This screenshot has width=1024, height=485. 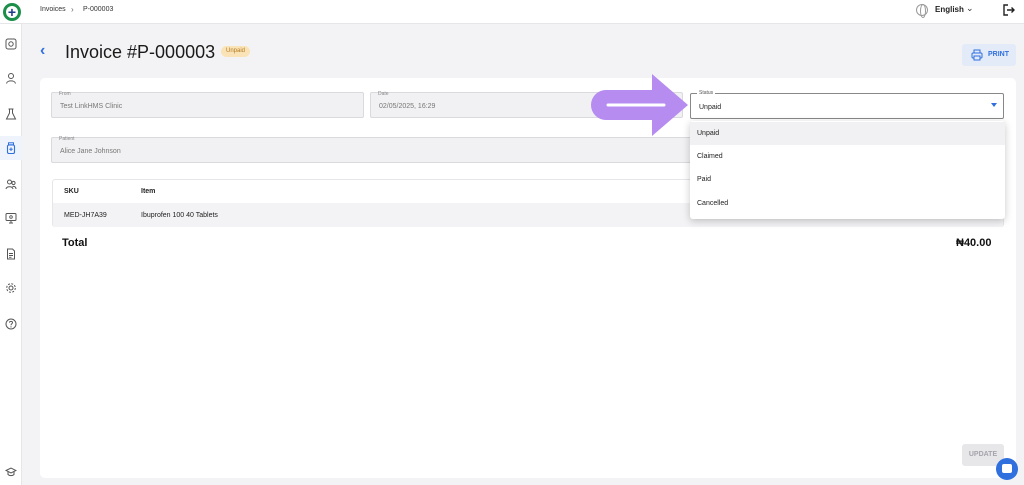 I want to click on monitor-icon, so click(x=11, y=218).